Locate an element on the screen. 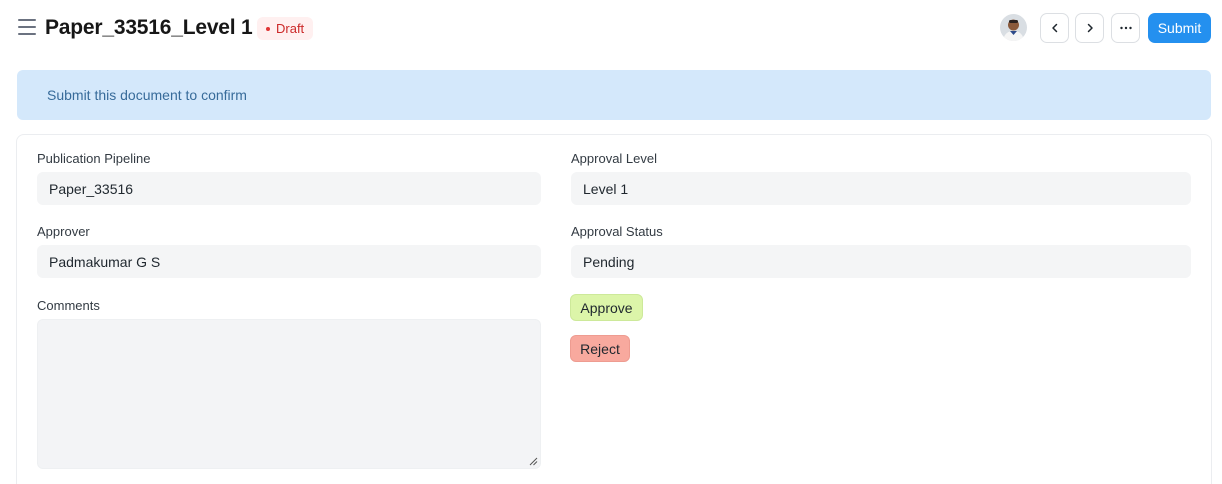 This screenshot has height=484, width=1222. page-title: Paper_33516_Level 1 is located at coordinates (149, 27).